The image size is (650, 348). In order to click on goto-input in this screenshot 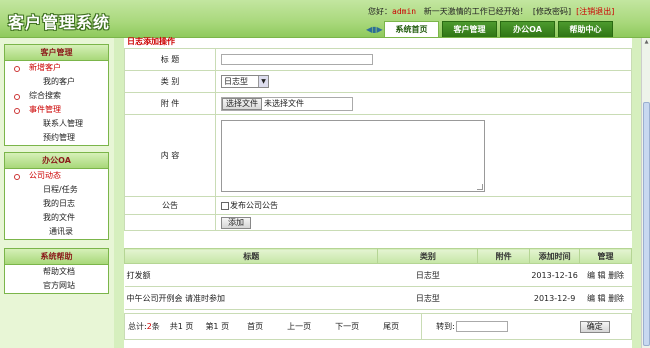, I will do `click(481, 326)`.